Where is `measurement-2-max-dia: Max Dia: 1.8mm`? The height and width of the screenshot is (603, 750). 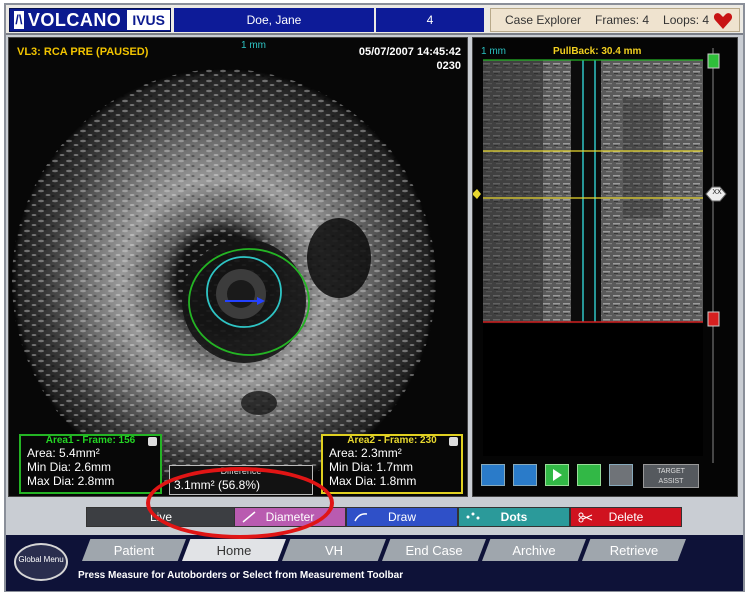
measurement-2-max-dia: Max Dia: 1.8mm is located at coordinates (373, 481).